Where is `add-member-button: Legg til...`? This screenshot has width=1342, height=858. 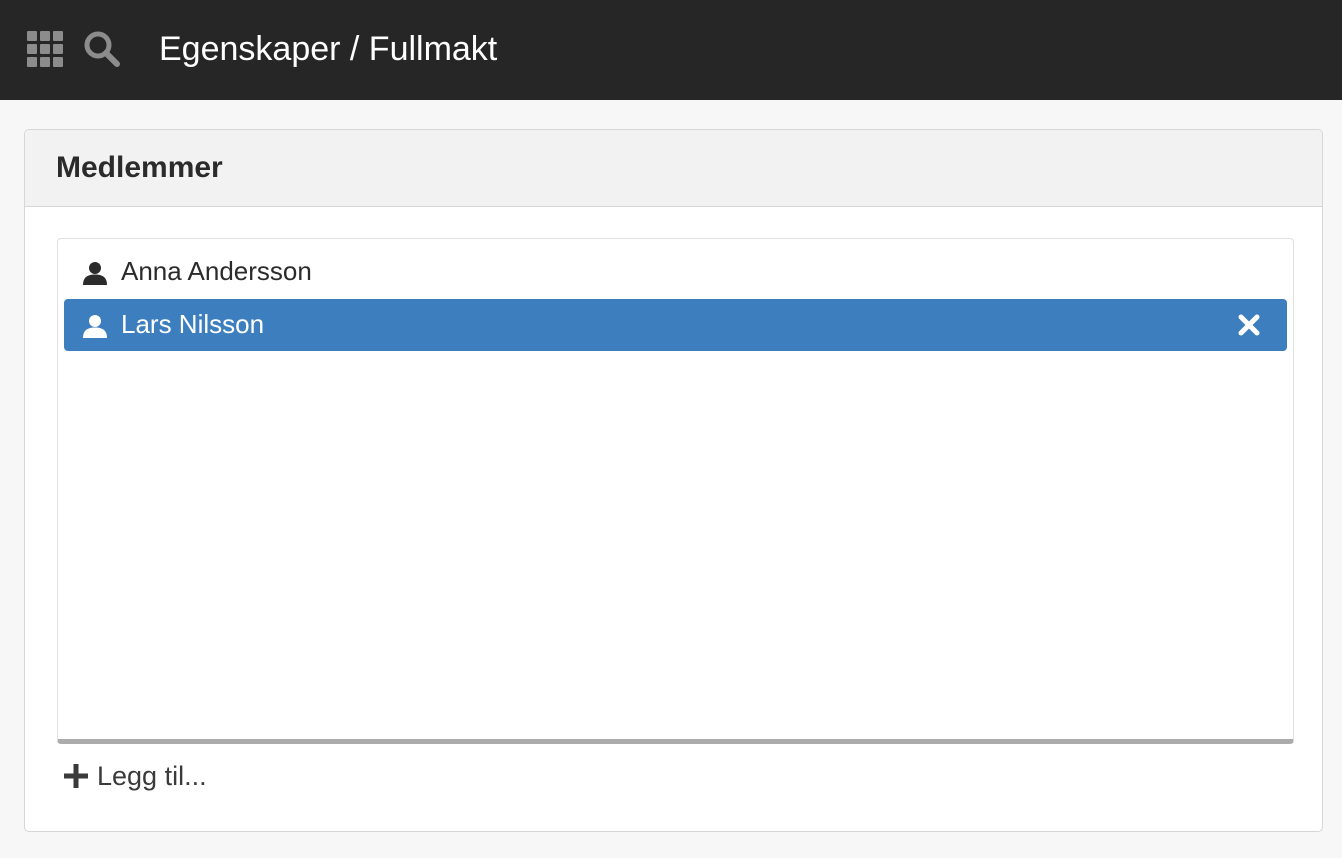 add-member-button: Legg til... is located at coordinates (135, 776).